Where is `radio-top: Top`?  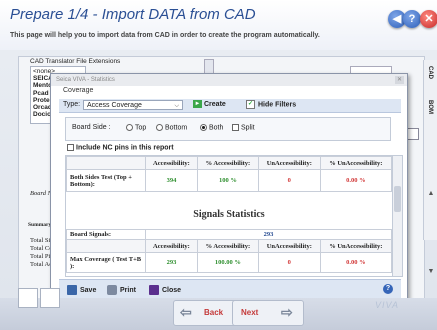
radio-top: Top is located at coordinates (136, 127).